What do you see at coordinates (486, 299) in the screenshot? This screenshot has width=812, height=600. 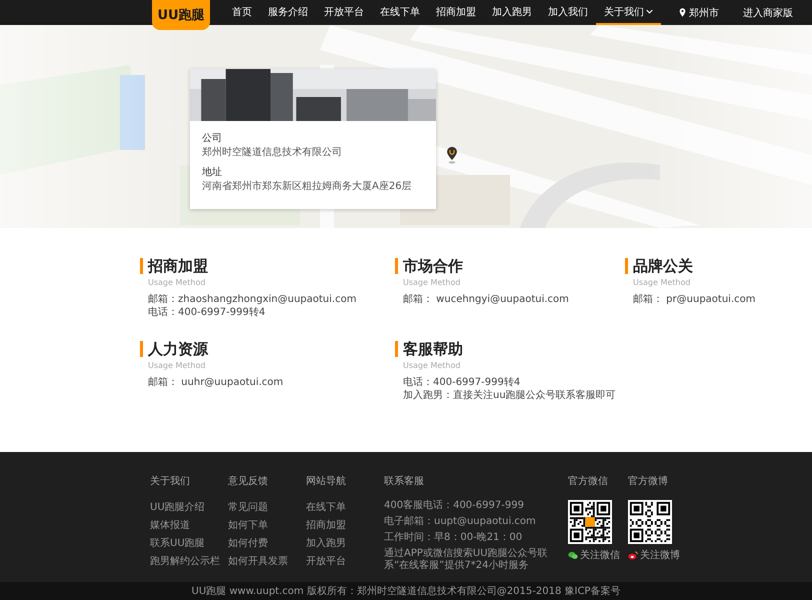 I see `contact-info: 邮箱： wucehngyi@uupaotui.com` at bounding box center [486, 299].